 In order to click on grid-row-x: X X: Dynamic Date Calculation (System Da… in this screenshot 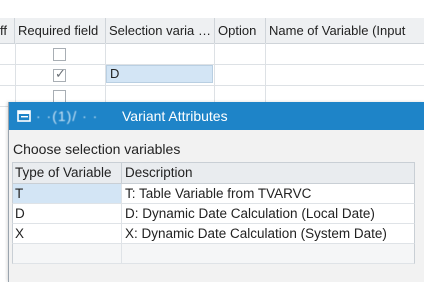, I will do `click(213, 234)`.